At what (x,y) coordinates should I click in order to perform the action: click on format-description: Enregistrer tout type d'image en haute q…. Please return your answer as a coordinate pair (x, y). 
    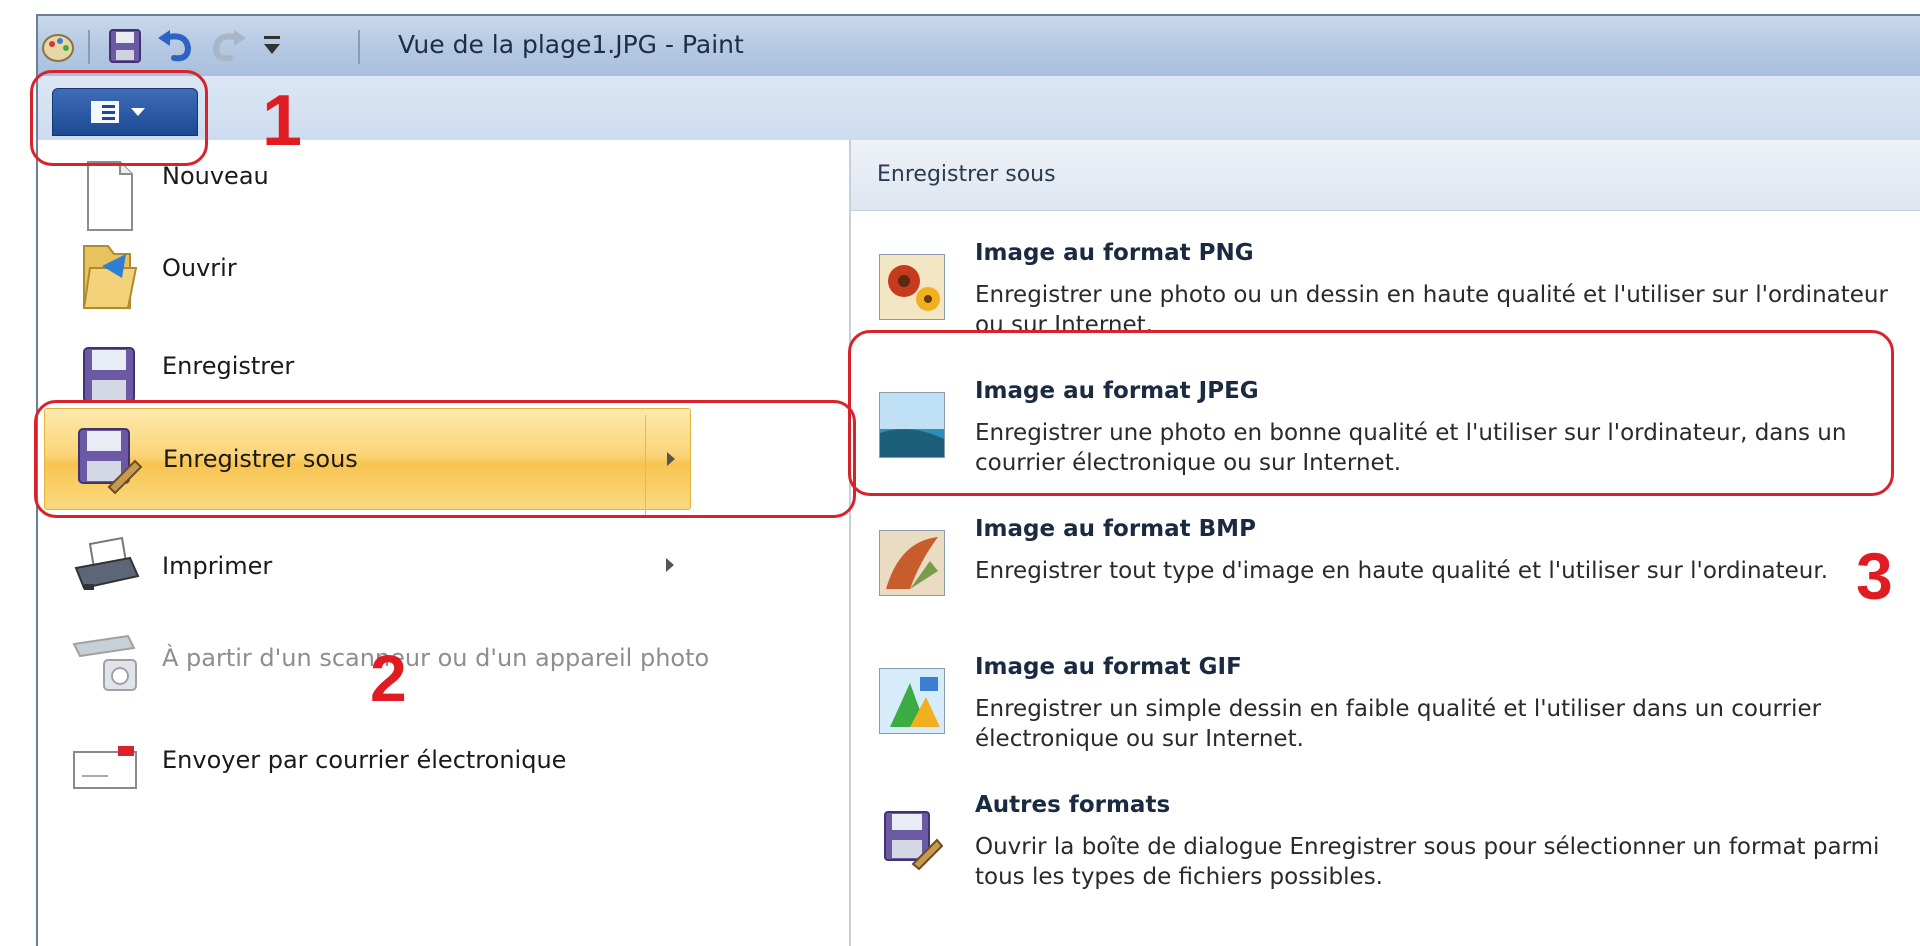
    Looking at the image, I should click on (1402, 571).